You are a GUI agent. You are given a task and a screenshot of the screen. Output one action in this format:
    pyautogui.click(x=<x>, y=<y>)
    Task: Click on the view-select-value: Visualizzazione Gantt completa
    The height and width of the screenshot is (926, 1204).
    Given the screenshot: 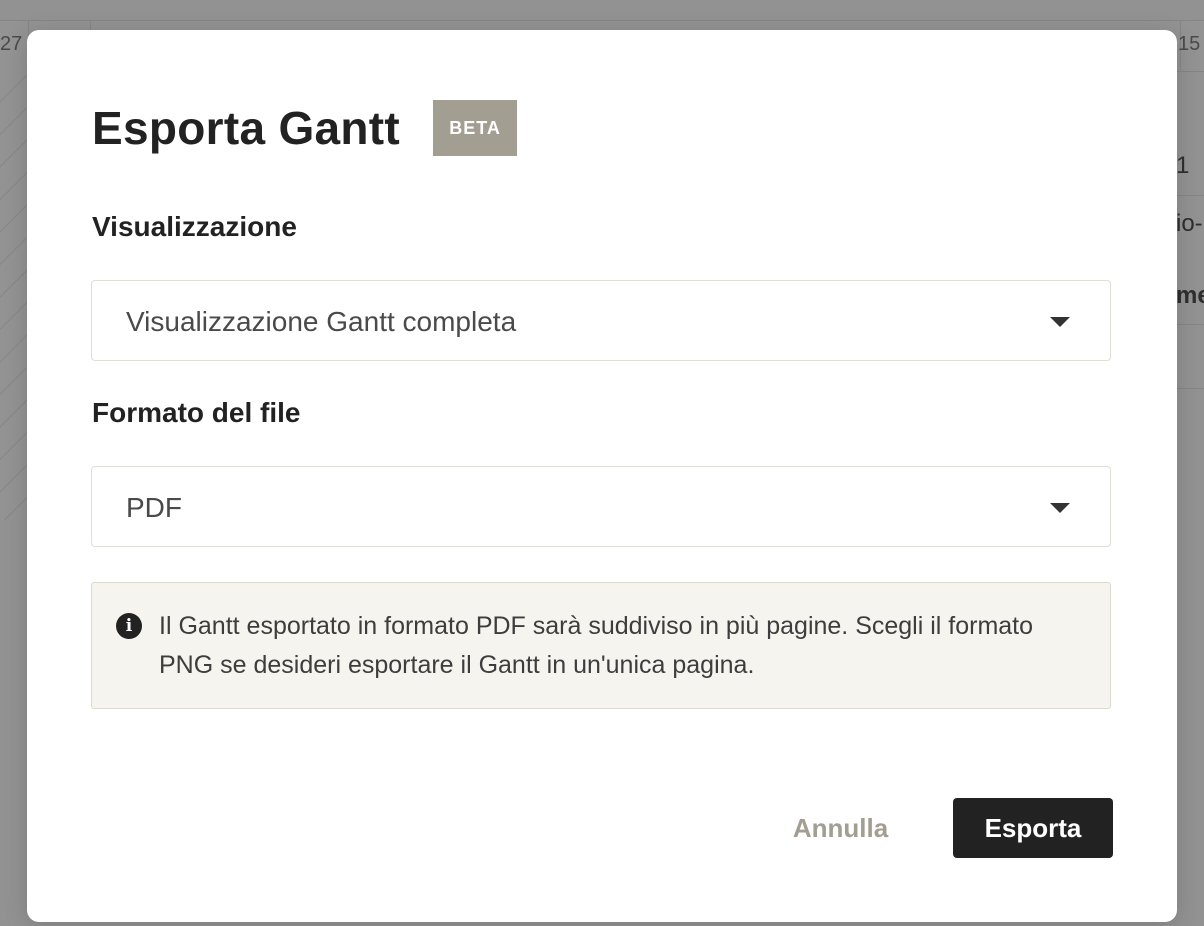 What is the action you would take?
    pyautogui.click(x=321, y=321)
    